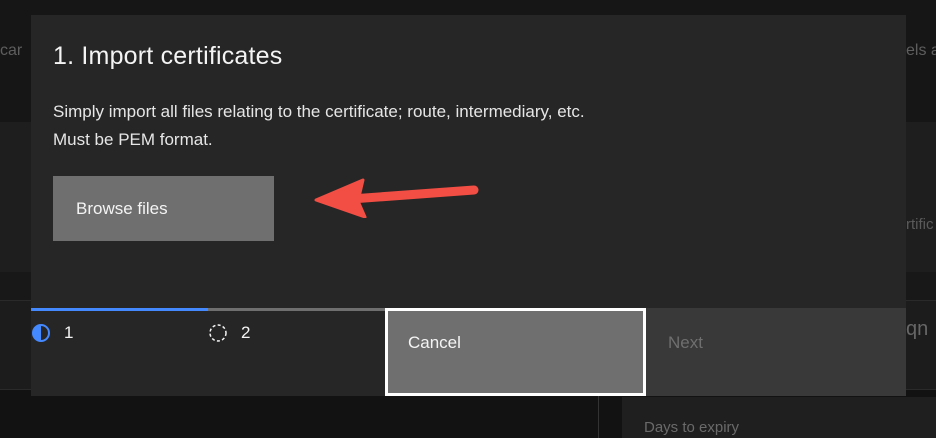 This screenshot has height=438, width=936. Describe the element at coordinates (52, 333) in the screenshot. I see `progress-step-1: 1` at that location.